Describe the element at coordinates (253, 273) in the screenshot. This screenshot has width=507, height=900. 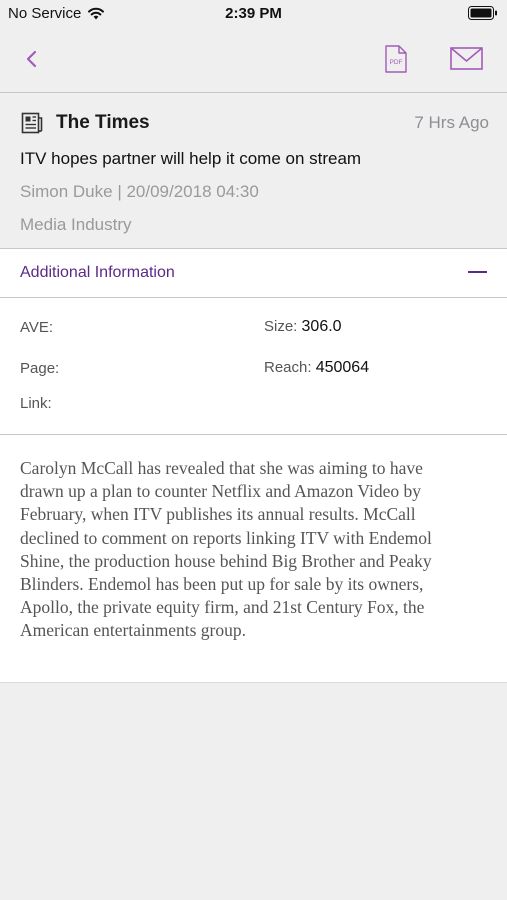
I see `additional-info-toggle: Additional Information` at that location.